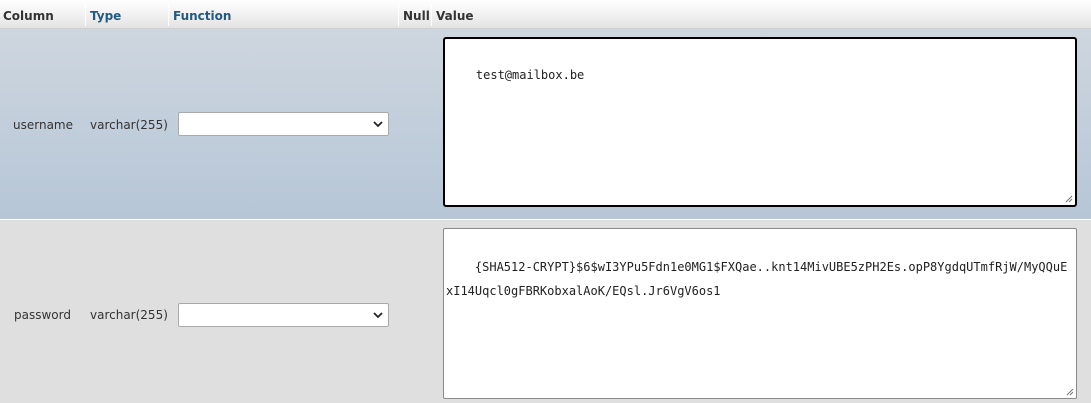  I want to click on header-type-link: Type, so click(105, 16).